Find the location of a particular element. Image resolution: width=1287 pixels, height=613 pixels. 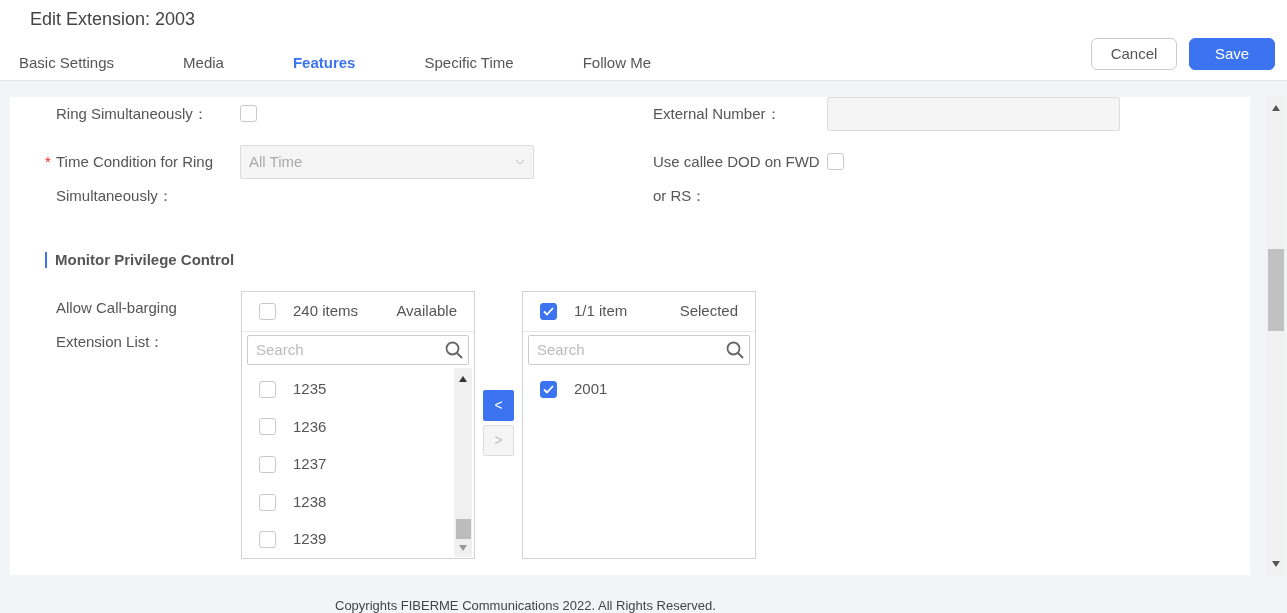

field-label: Allow Call-barging Extension List： is located at coordinates (116, 324).